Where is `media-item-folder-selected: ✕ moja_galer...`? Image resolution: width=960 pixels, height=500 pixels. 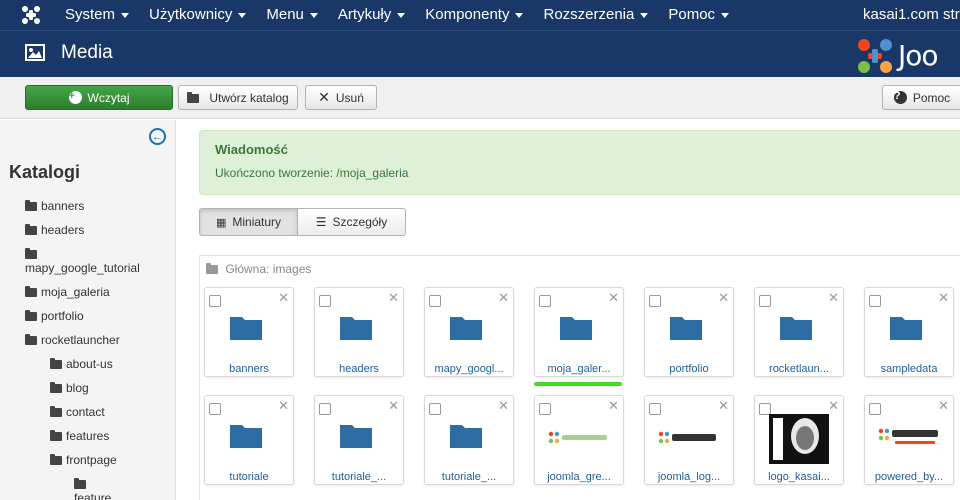 media-item-folder-selected: ✕ moja_galer... is located at coordinates (579, 336).